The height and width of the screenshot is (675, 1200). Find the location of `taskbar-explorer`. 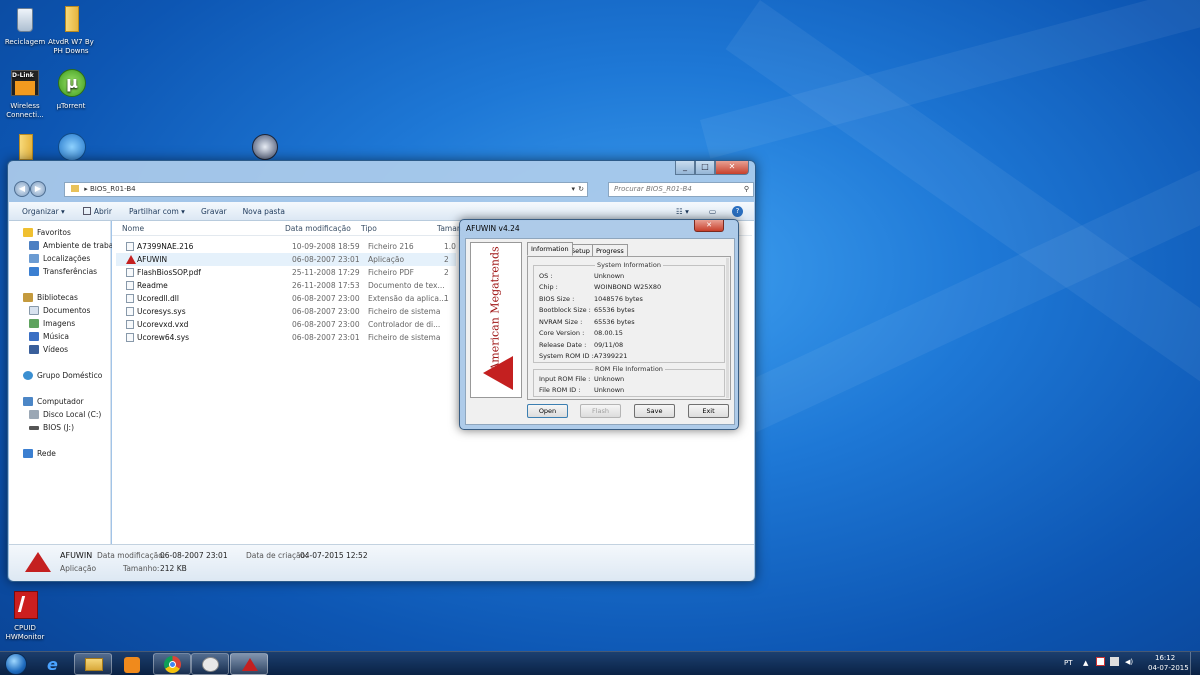

taskbar-explorer is located at coordinates (93, 664).